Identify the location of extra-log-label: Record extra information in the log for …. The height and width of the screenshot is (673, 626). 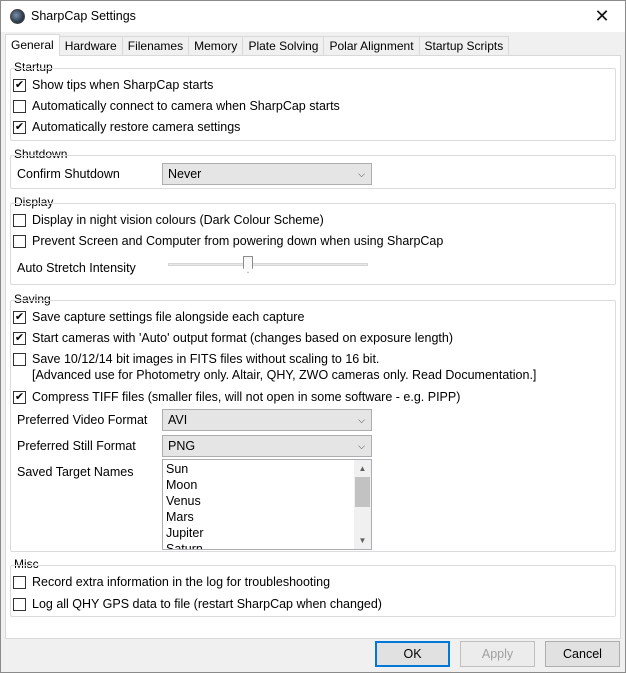
(181, 582).